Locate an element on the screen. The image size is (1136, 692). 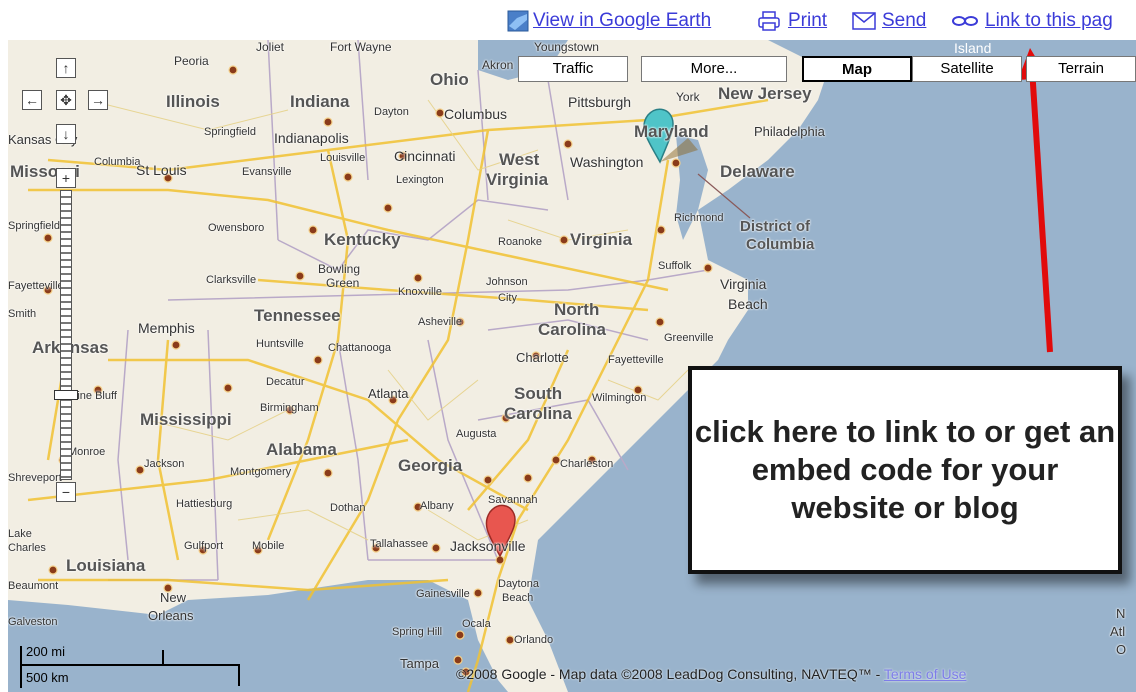
city-label-columbia-mo: Columbia is located at coordinates (117, 162).